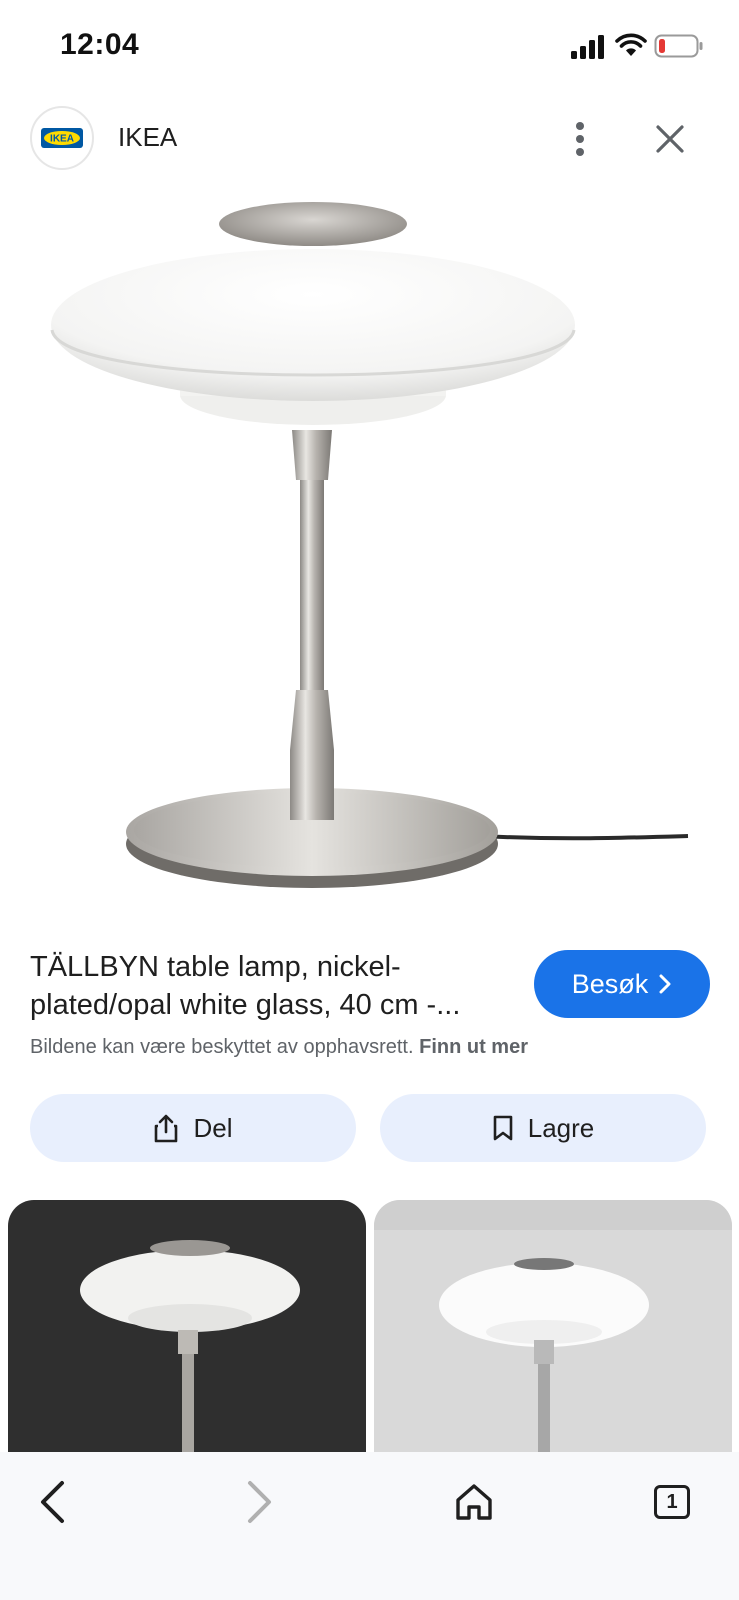  Describe the element at coordinates (369, 138) in the screenshot. I see `header: IKEA IKEA` at that location.